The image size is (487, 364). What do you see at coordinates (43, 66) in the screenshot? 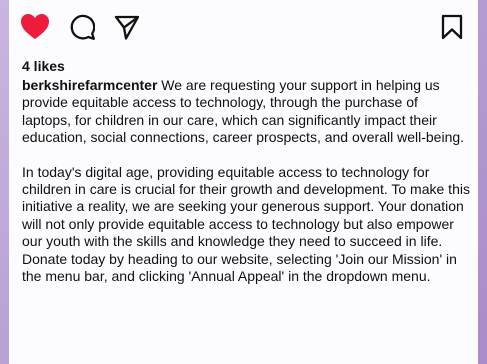
I see `likes-count: 4 likes` at bounding box center [43, 66].